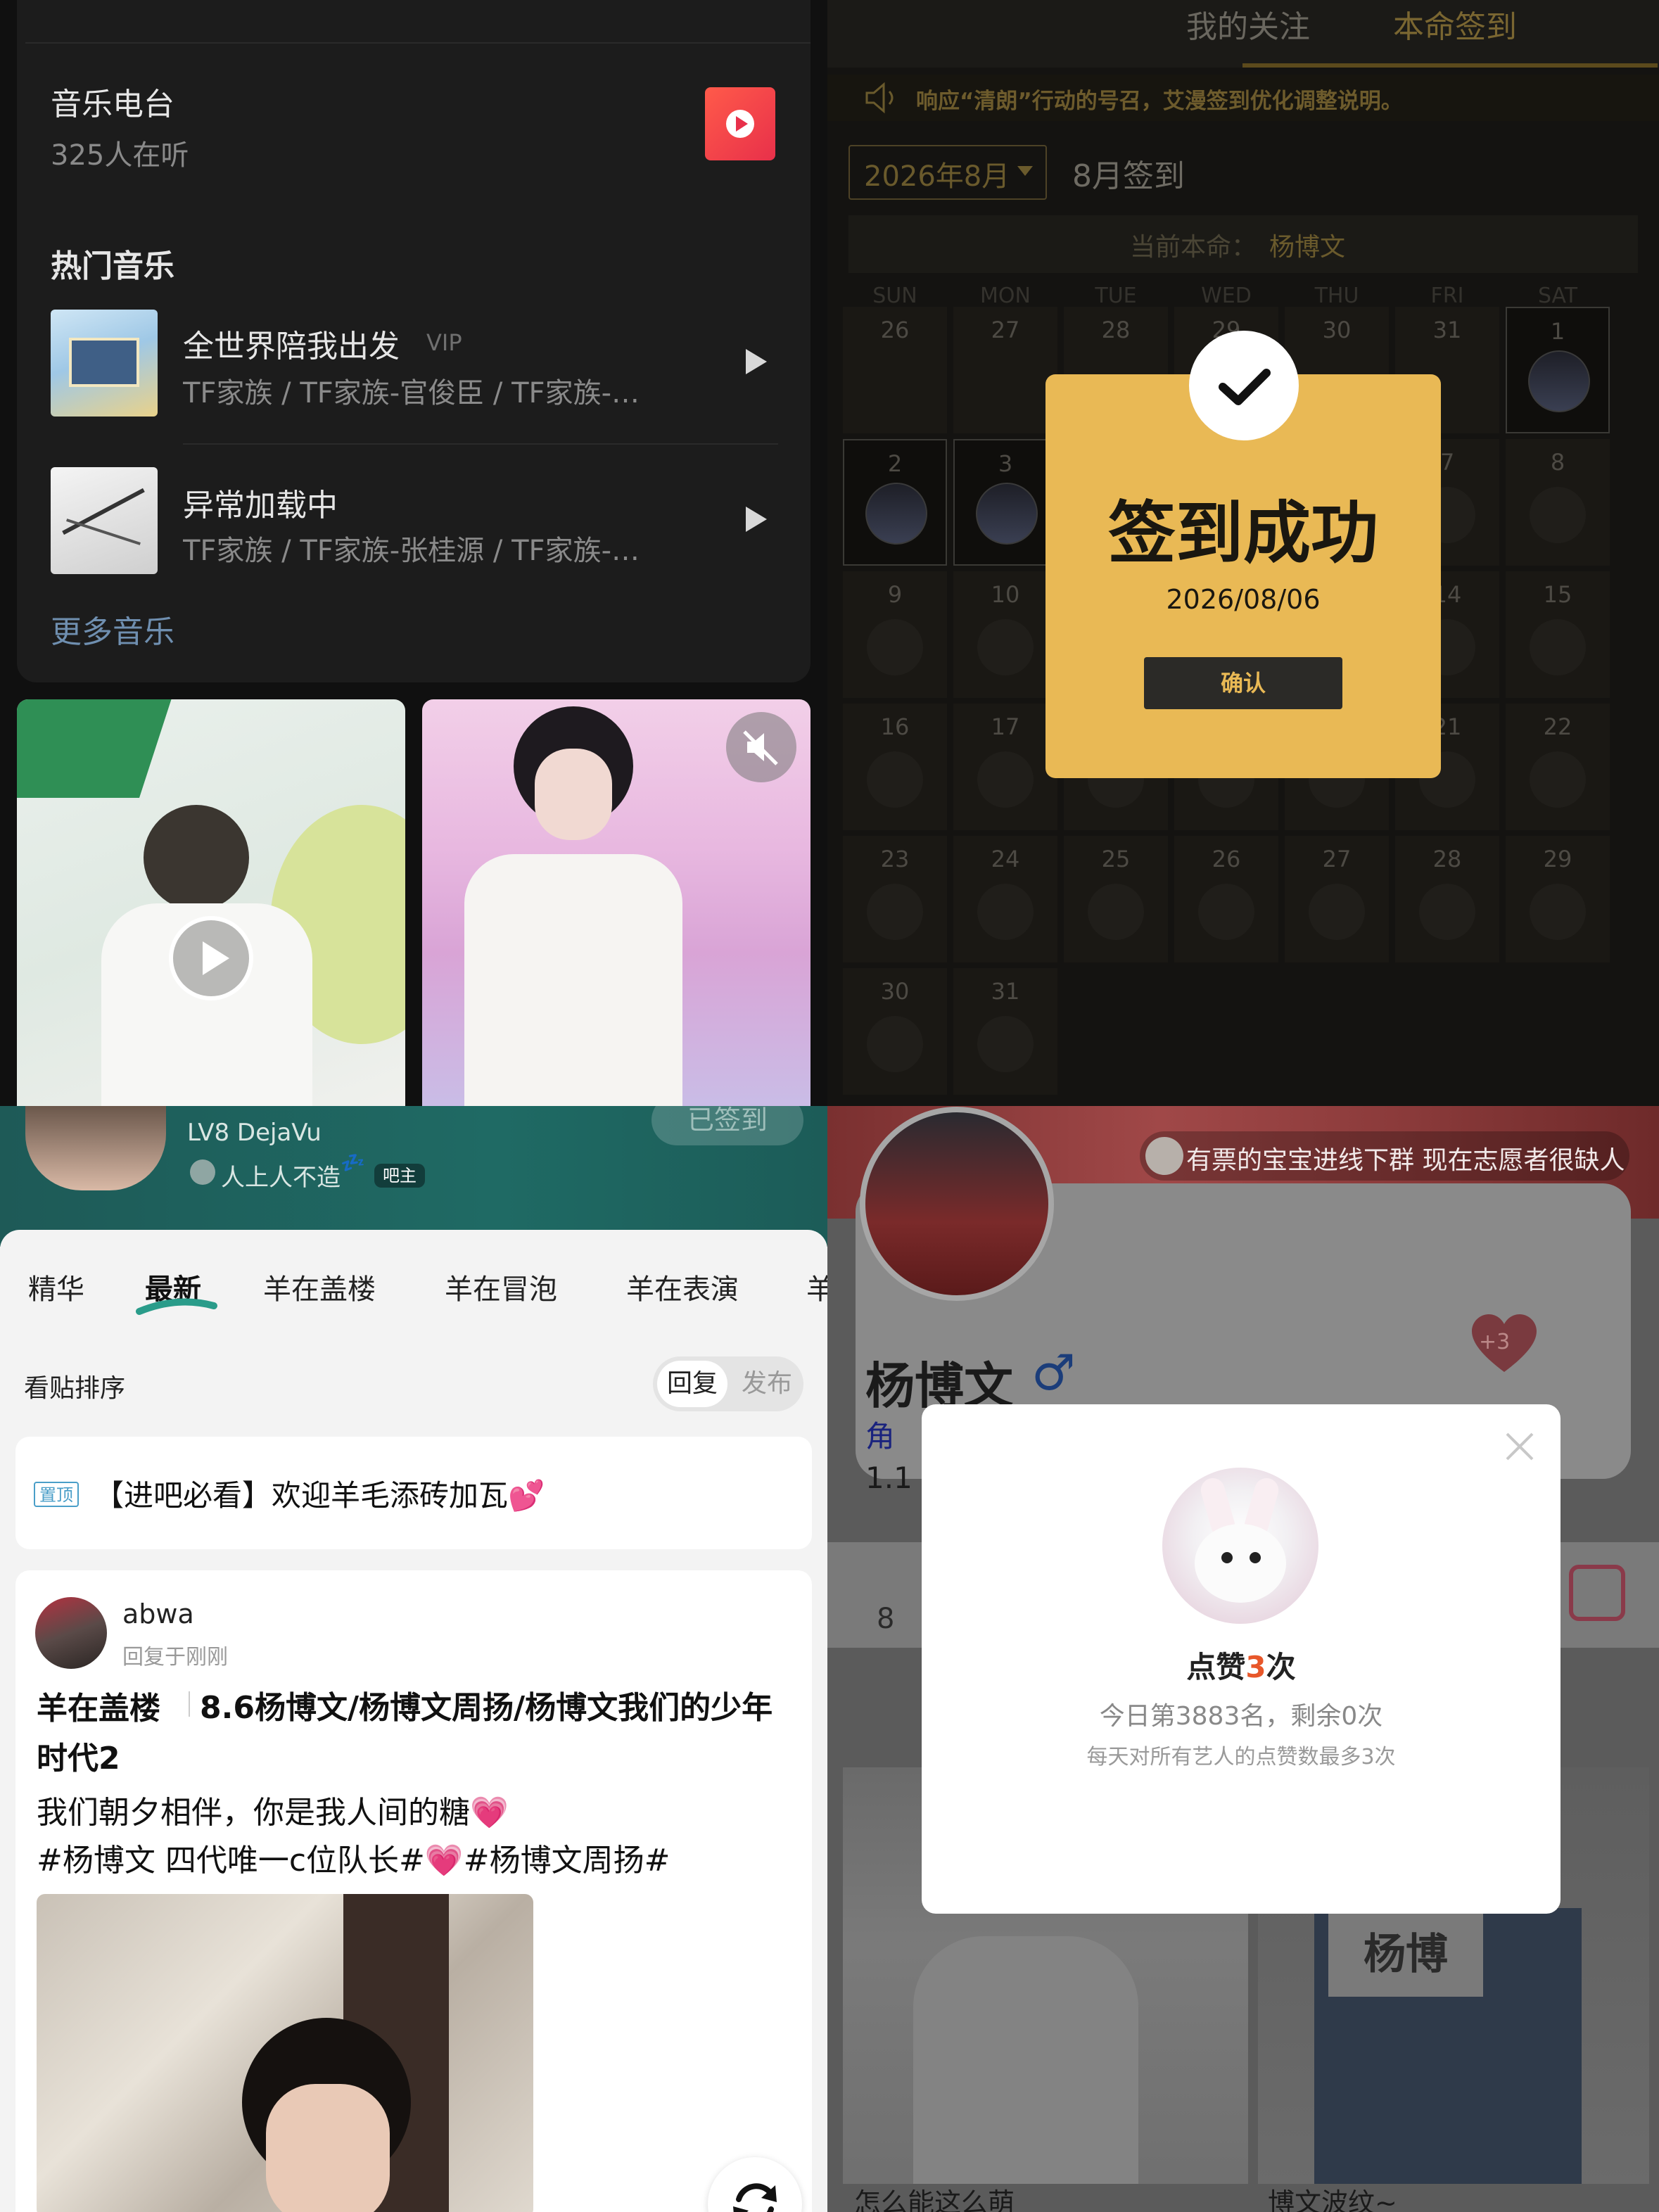  Describe the element at coordinates (692, 1384) in the screenshot. I see `sort-reply: 回复` at that location.